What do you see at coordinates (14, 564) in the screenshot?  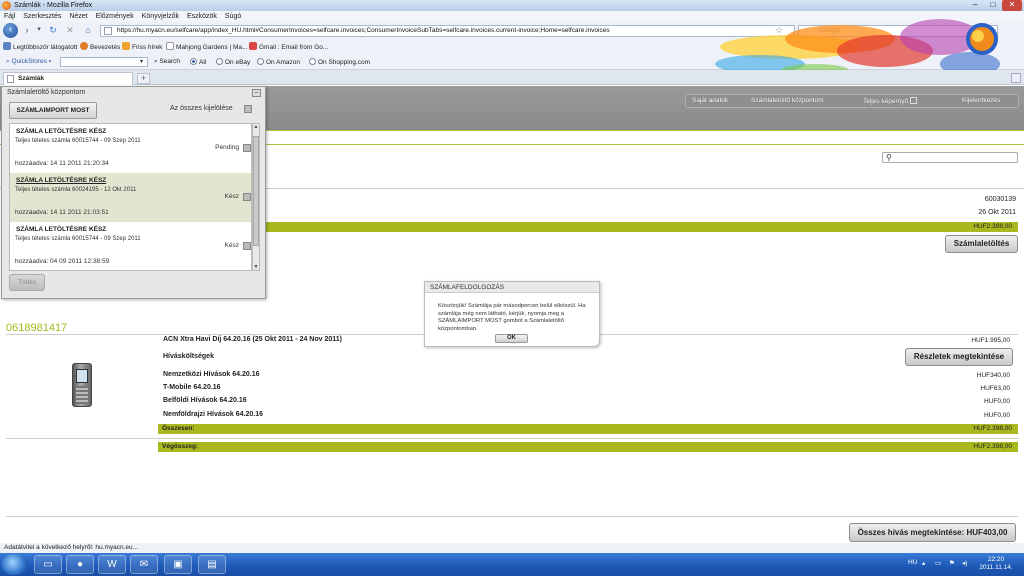 I see `start-button` at bounding box center [14, 564].